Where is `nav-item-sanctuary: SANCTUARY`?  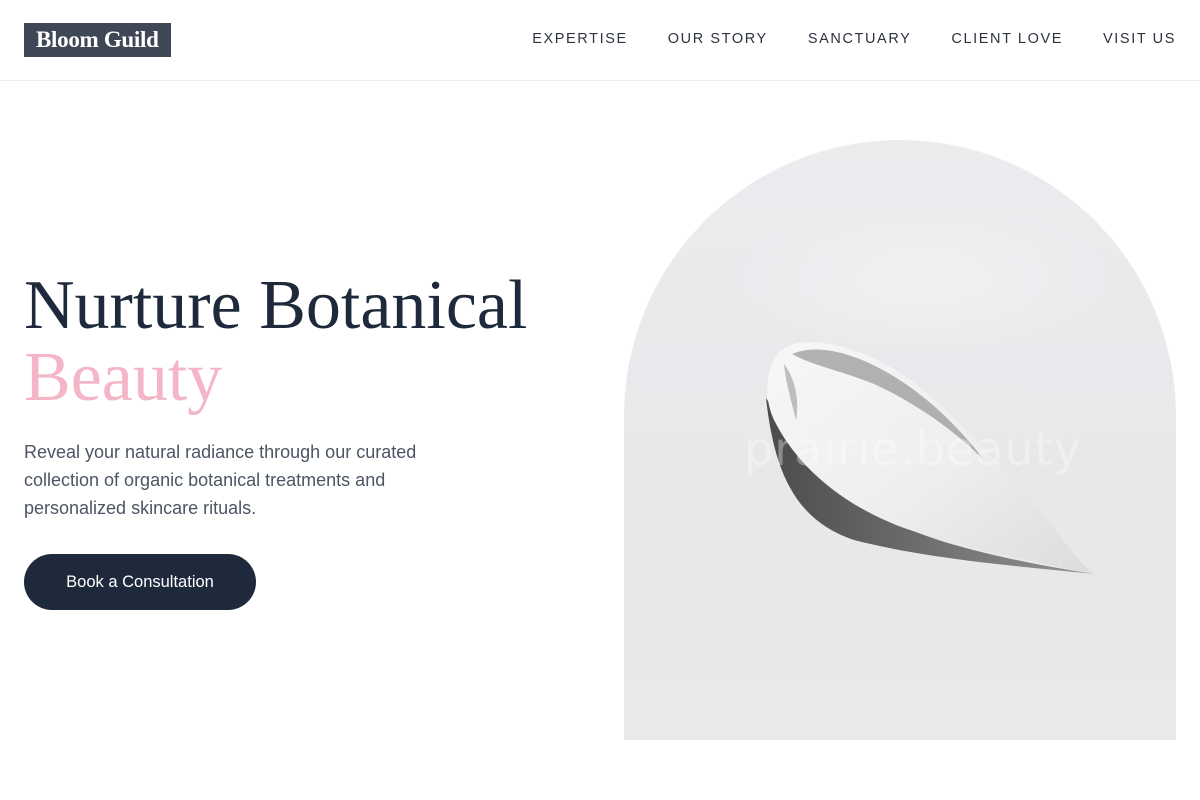
nav-item-sanctuary: SANCTUARY is located at coordinates (860, 39).